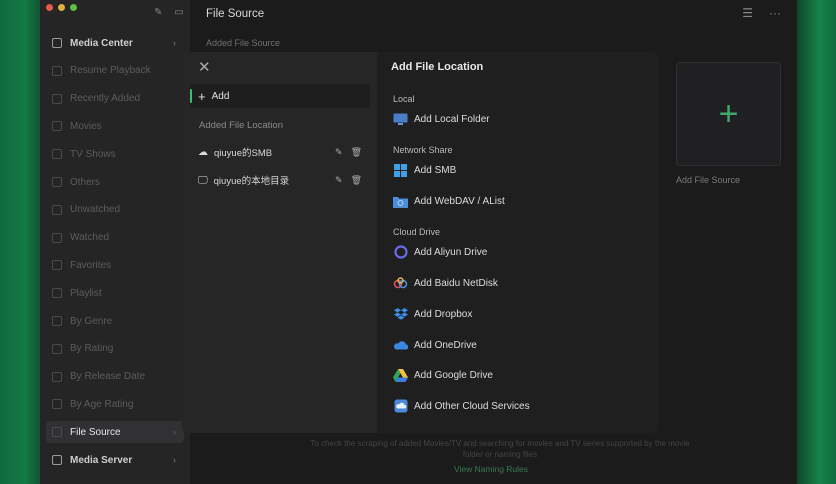 The width and height of the screenshot is (836, 484). What do you see at coordinates (115, 293) in the screenshot?
I see `sidebar-item: Playlist` at bounding box center [115, 293].